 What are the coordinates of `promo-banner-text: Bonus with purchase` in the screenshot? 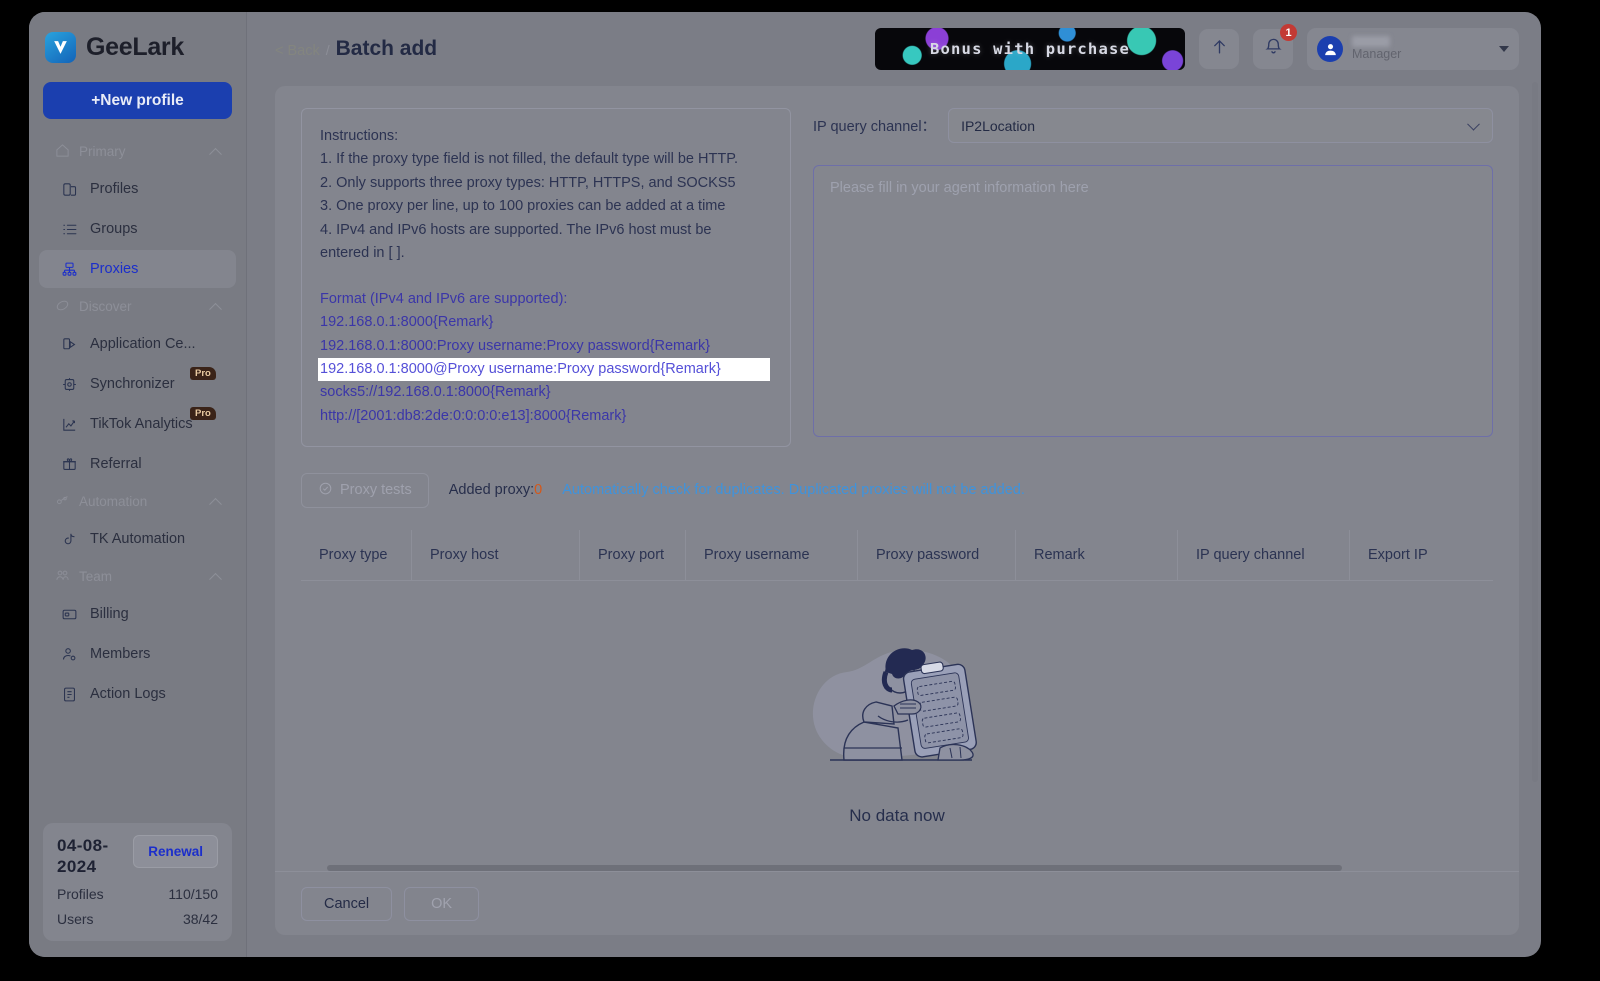 It's located at (1030, 49).